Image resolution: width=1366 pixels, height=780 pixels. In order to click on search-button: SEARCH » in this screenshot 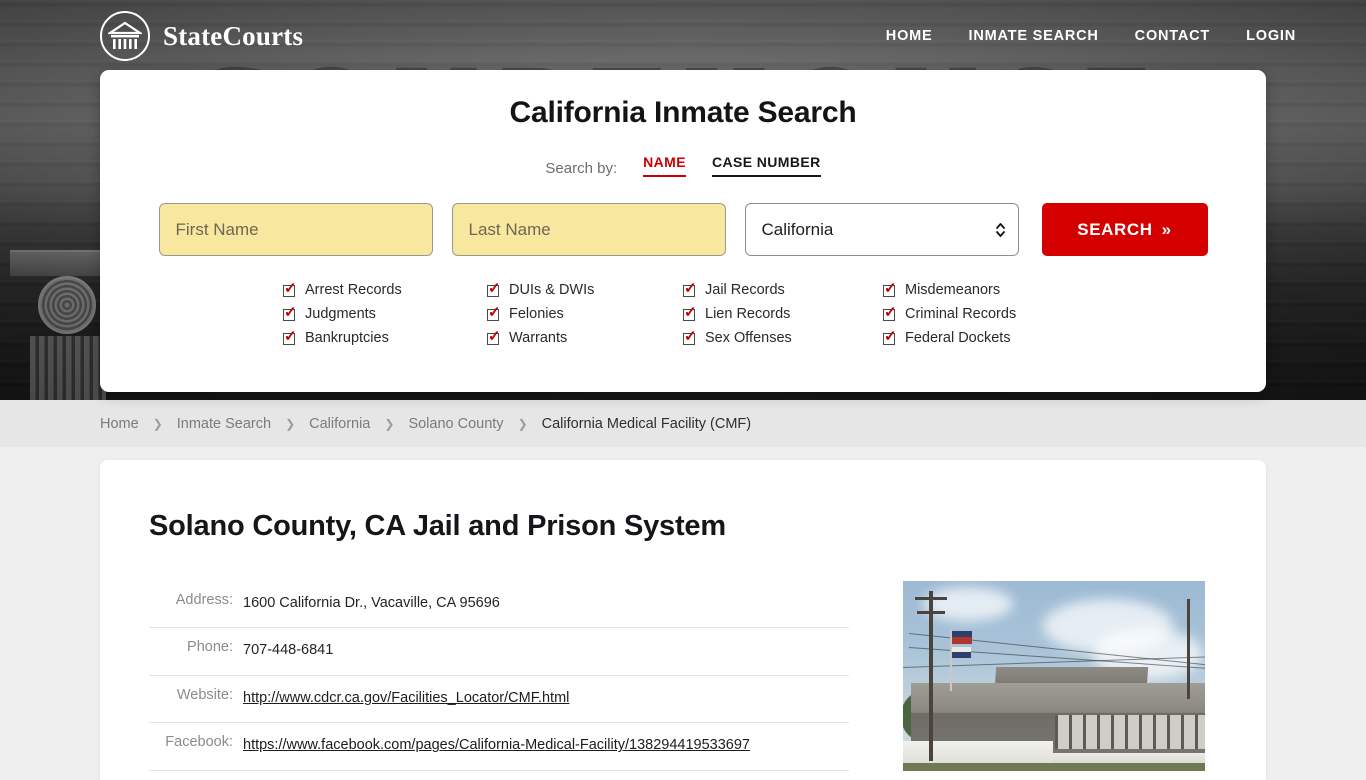, I will do `click(1124, 229)`.